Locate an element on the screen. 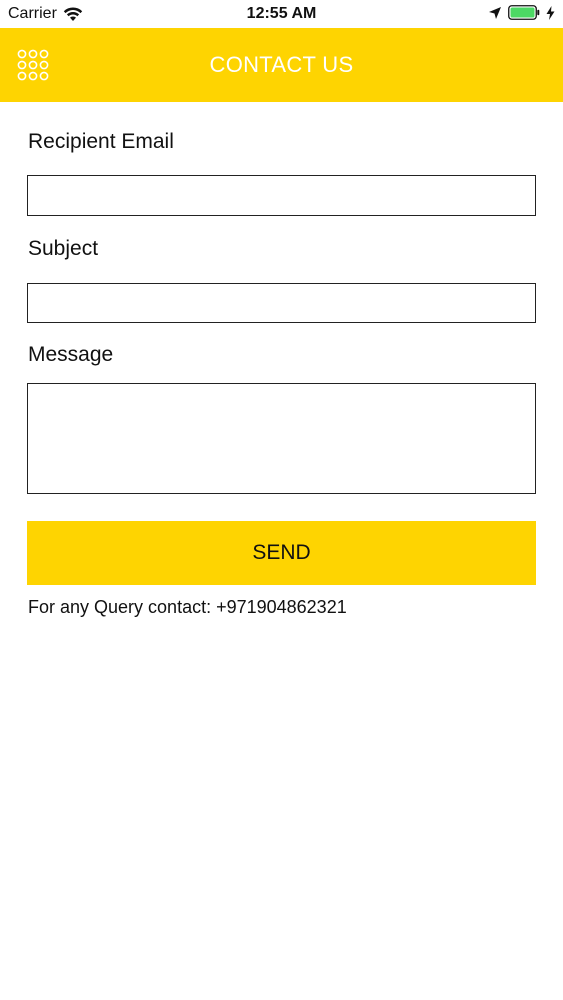  status-time: 12:55 AM is located at coordinates (281, 13).